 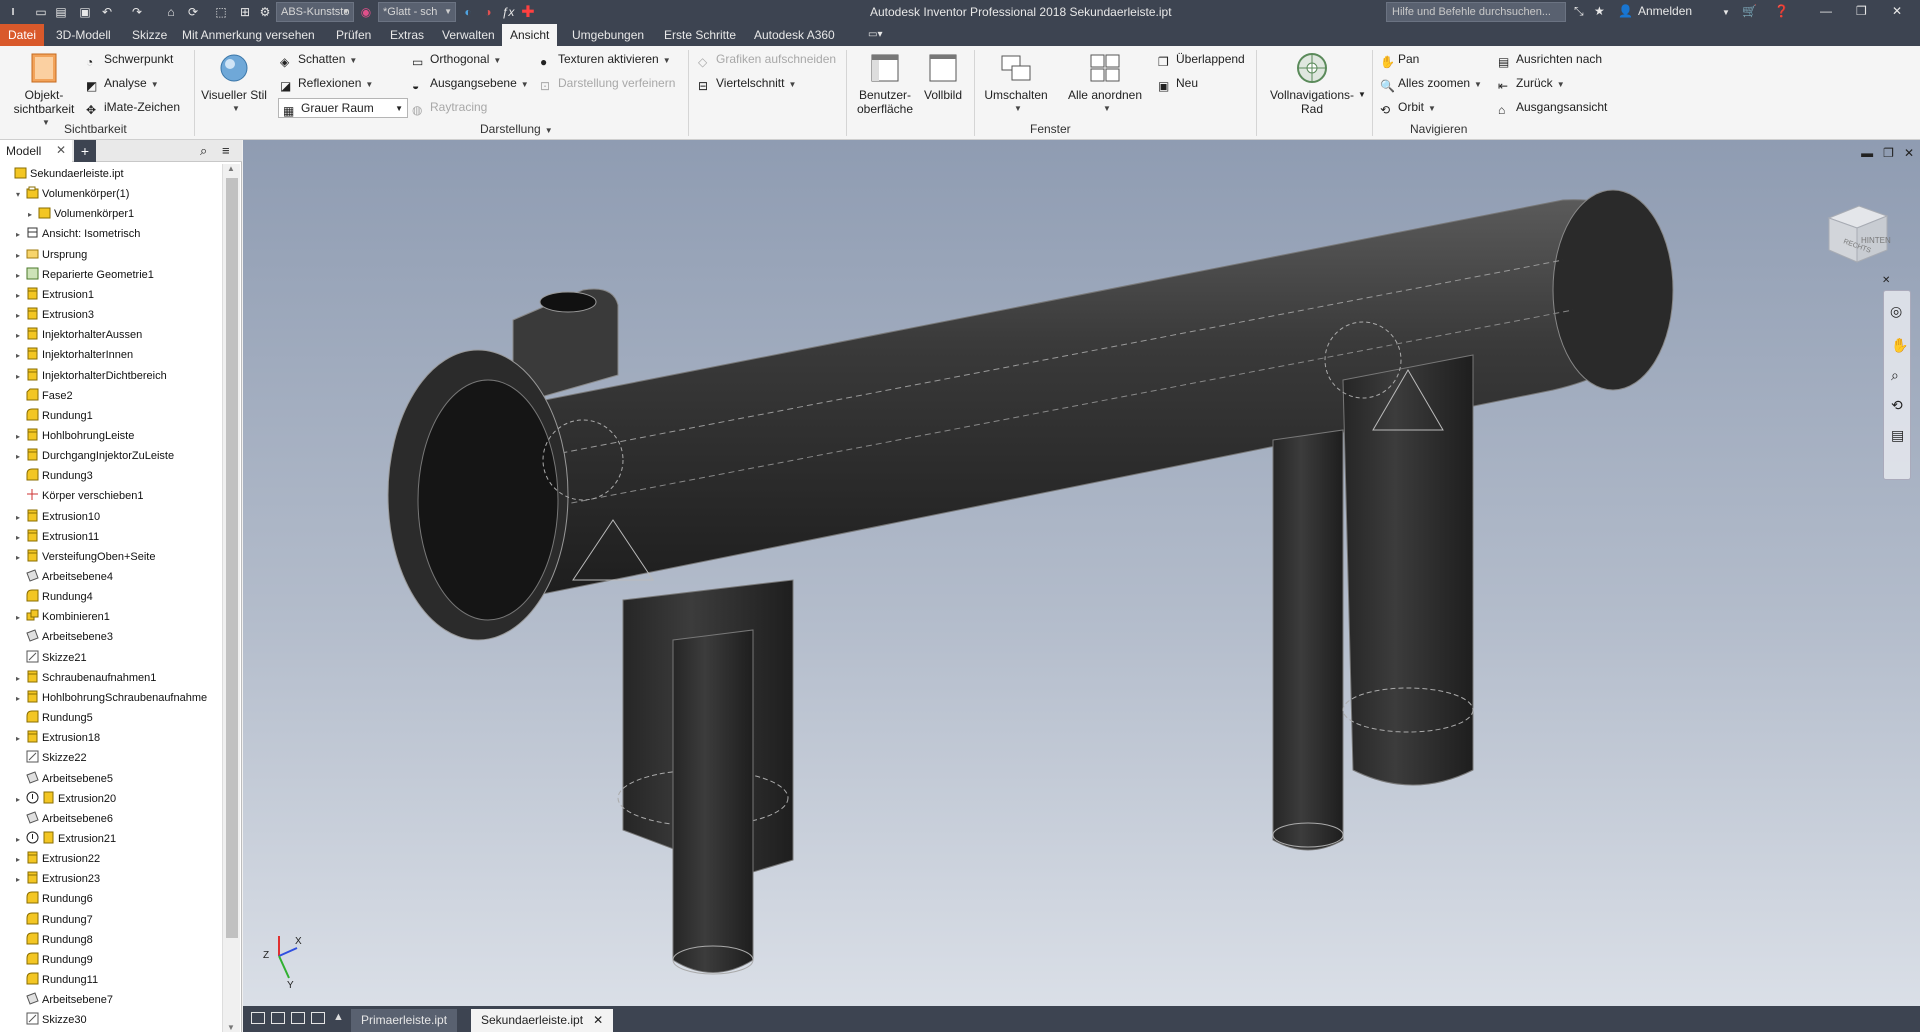 What do you see at coordinates (54, 416) in the screenshot?
I see `browser-node: Rundung1` at bounding box center [54, 416].